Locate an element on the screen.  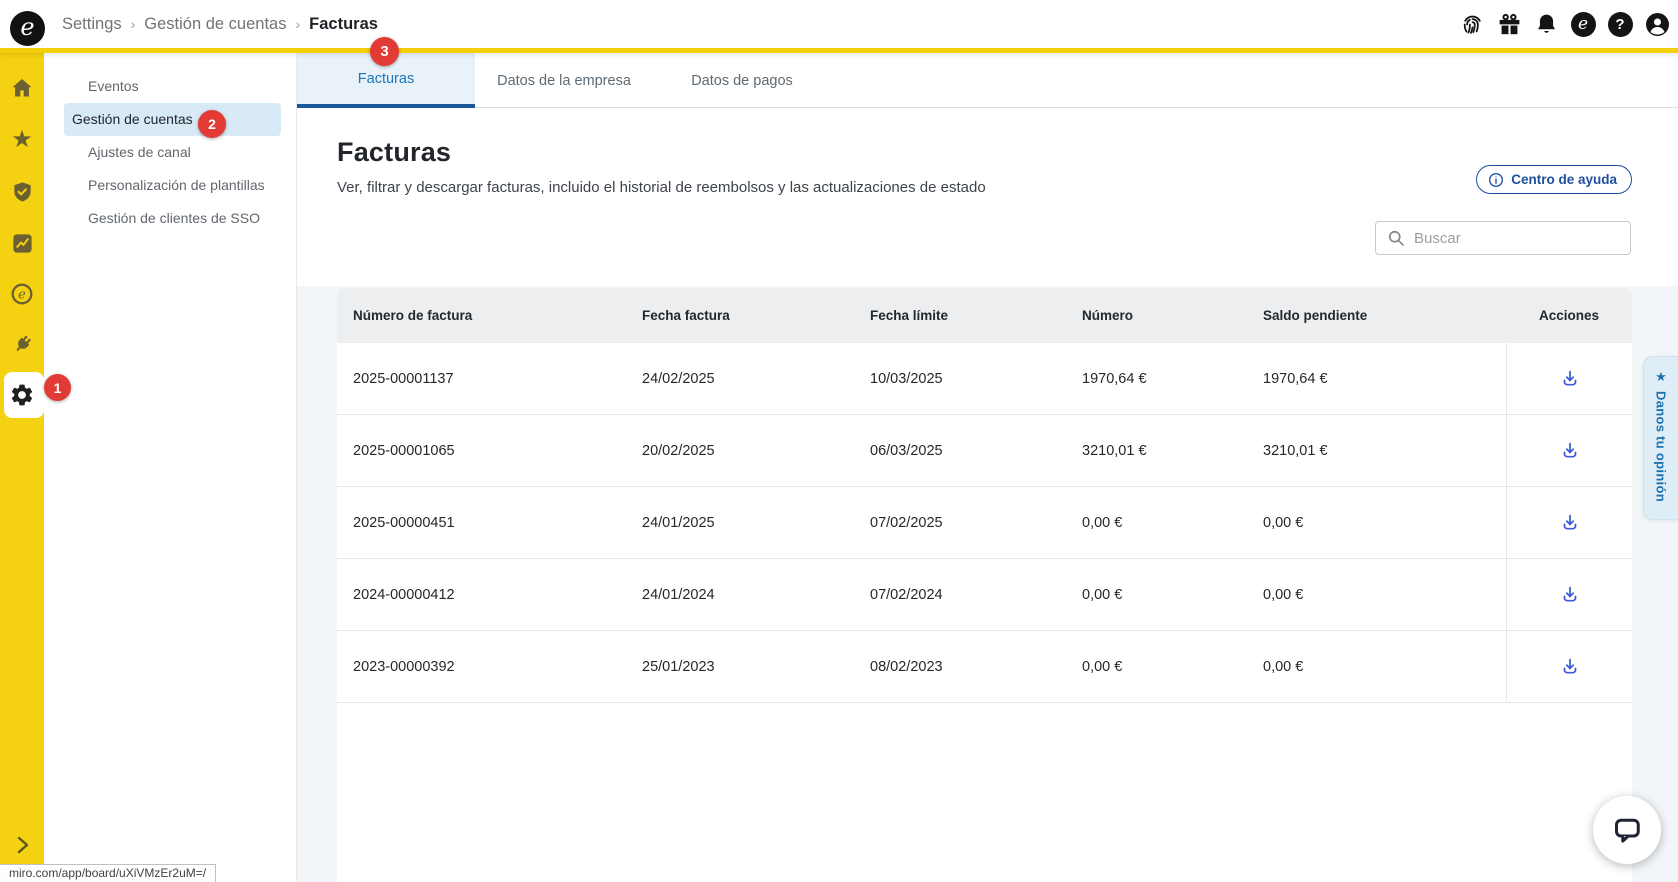
fingerprint-icon is located at coordinates (1472, 24).